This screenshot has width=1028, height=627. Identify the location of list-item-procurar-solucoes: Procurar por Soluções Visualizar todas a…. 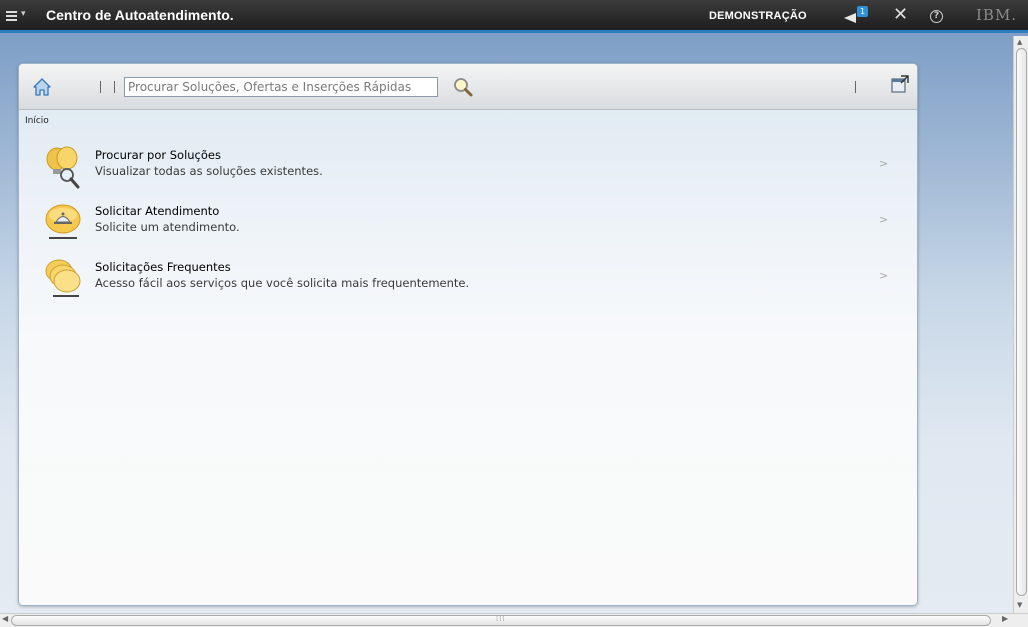
(469, 170).